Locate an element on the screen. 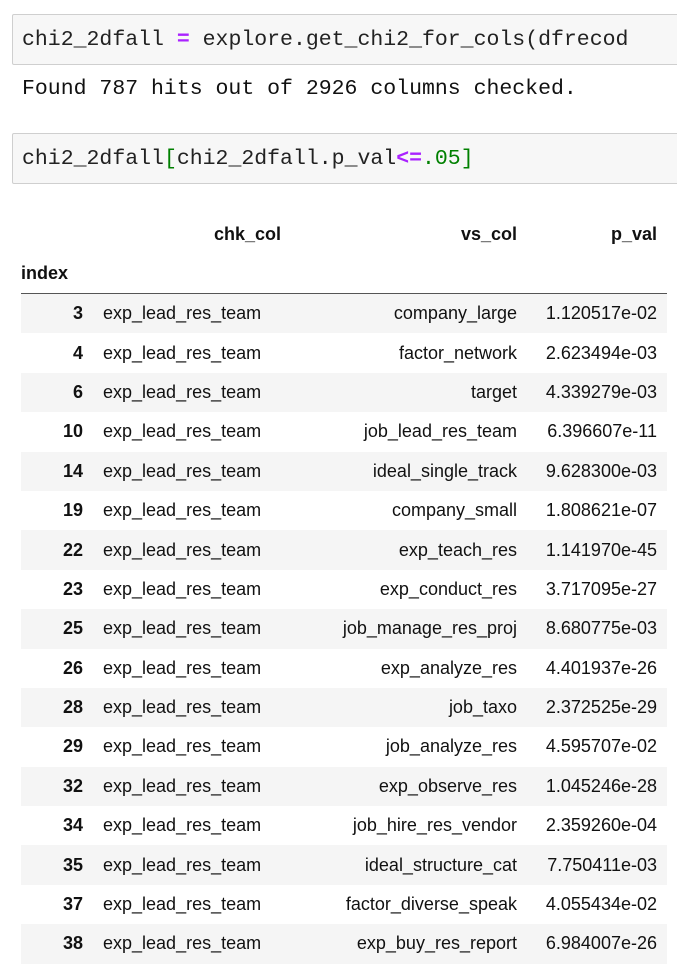  p-val-cell: 3.717095e-27 is located at coordinates (601, 588).